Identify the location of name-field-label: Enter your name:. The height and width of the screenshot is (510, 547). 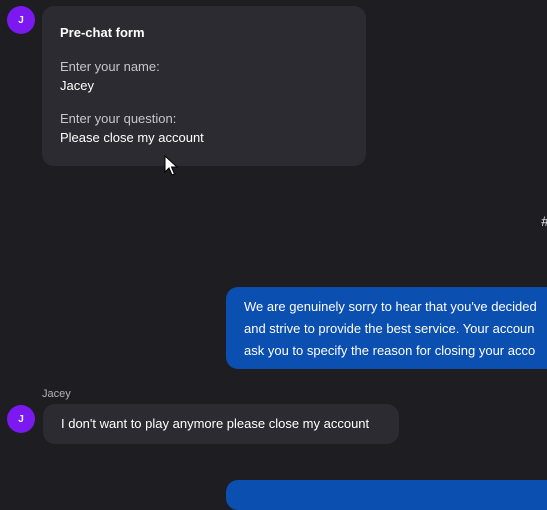
(110, 66).